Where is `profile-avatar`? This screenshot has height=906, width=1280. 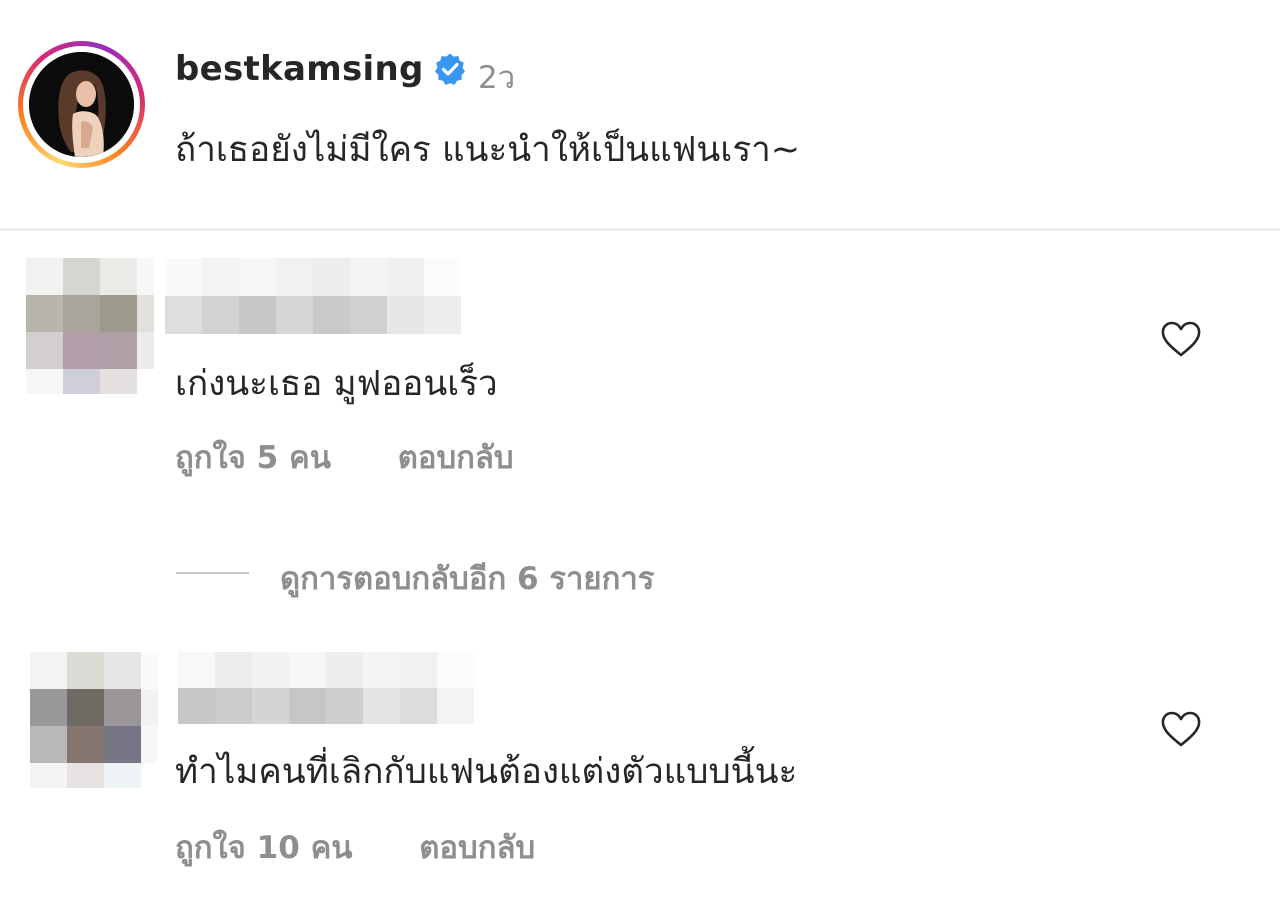 profile-avatar is located at coordinates (81, 104).